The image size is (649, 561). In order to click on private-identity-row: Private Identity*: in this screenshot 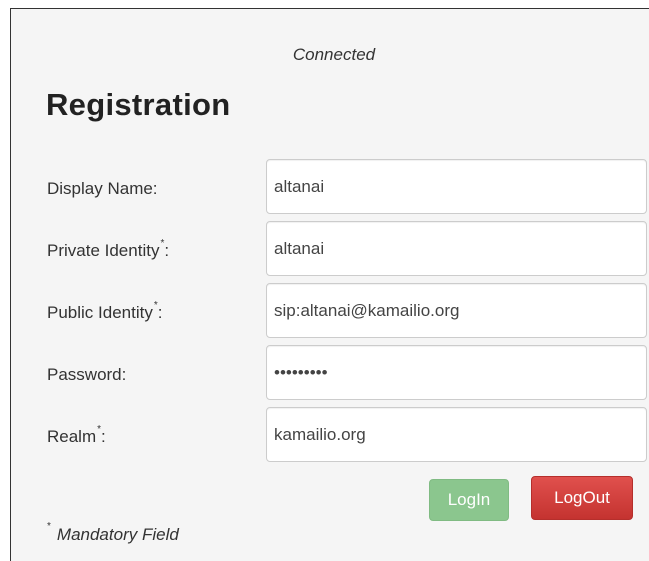, I will do `click(330, 249)`.